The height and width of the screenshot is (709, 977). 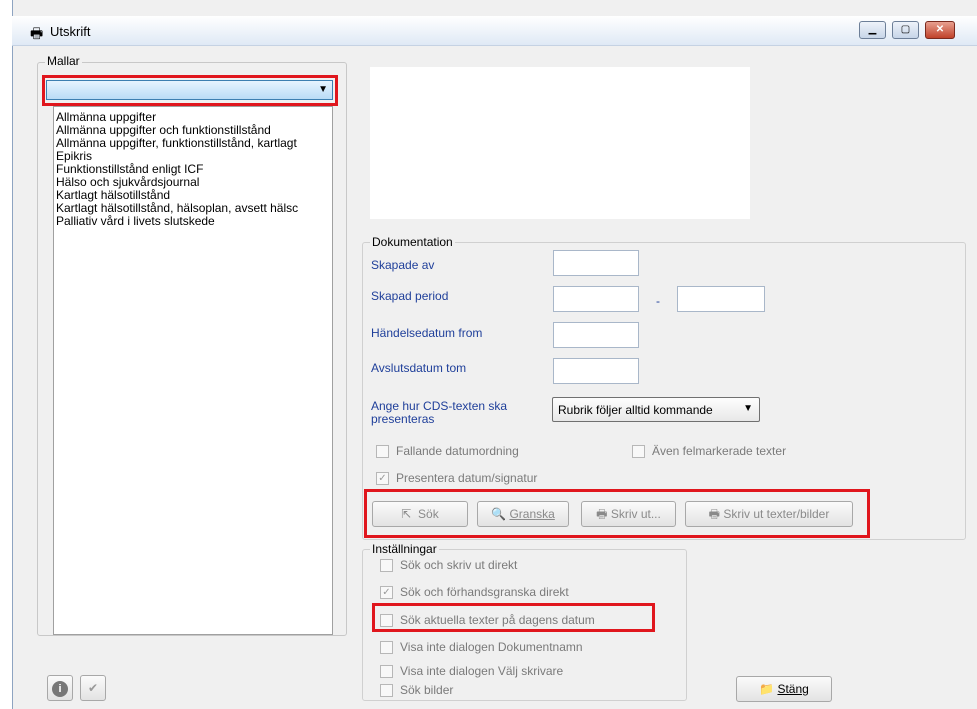 I want to click on period-to-input, so click(x=721, y=299).